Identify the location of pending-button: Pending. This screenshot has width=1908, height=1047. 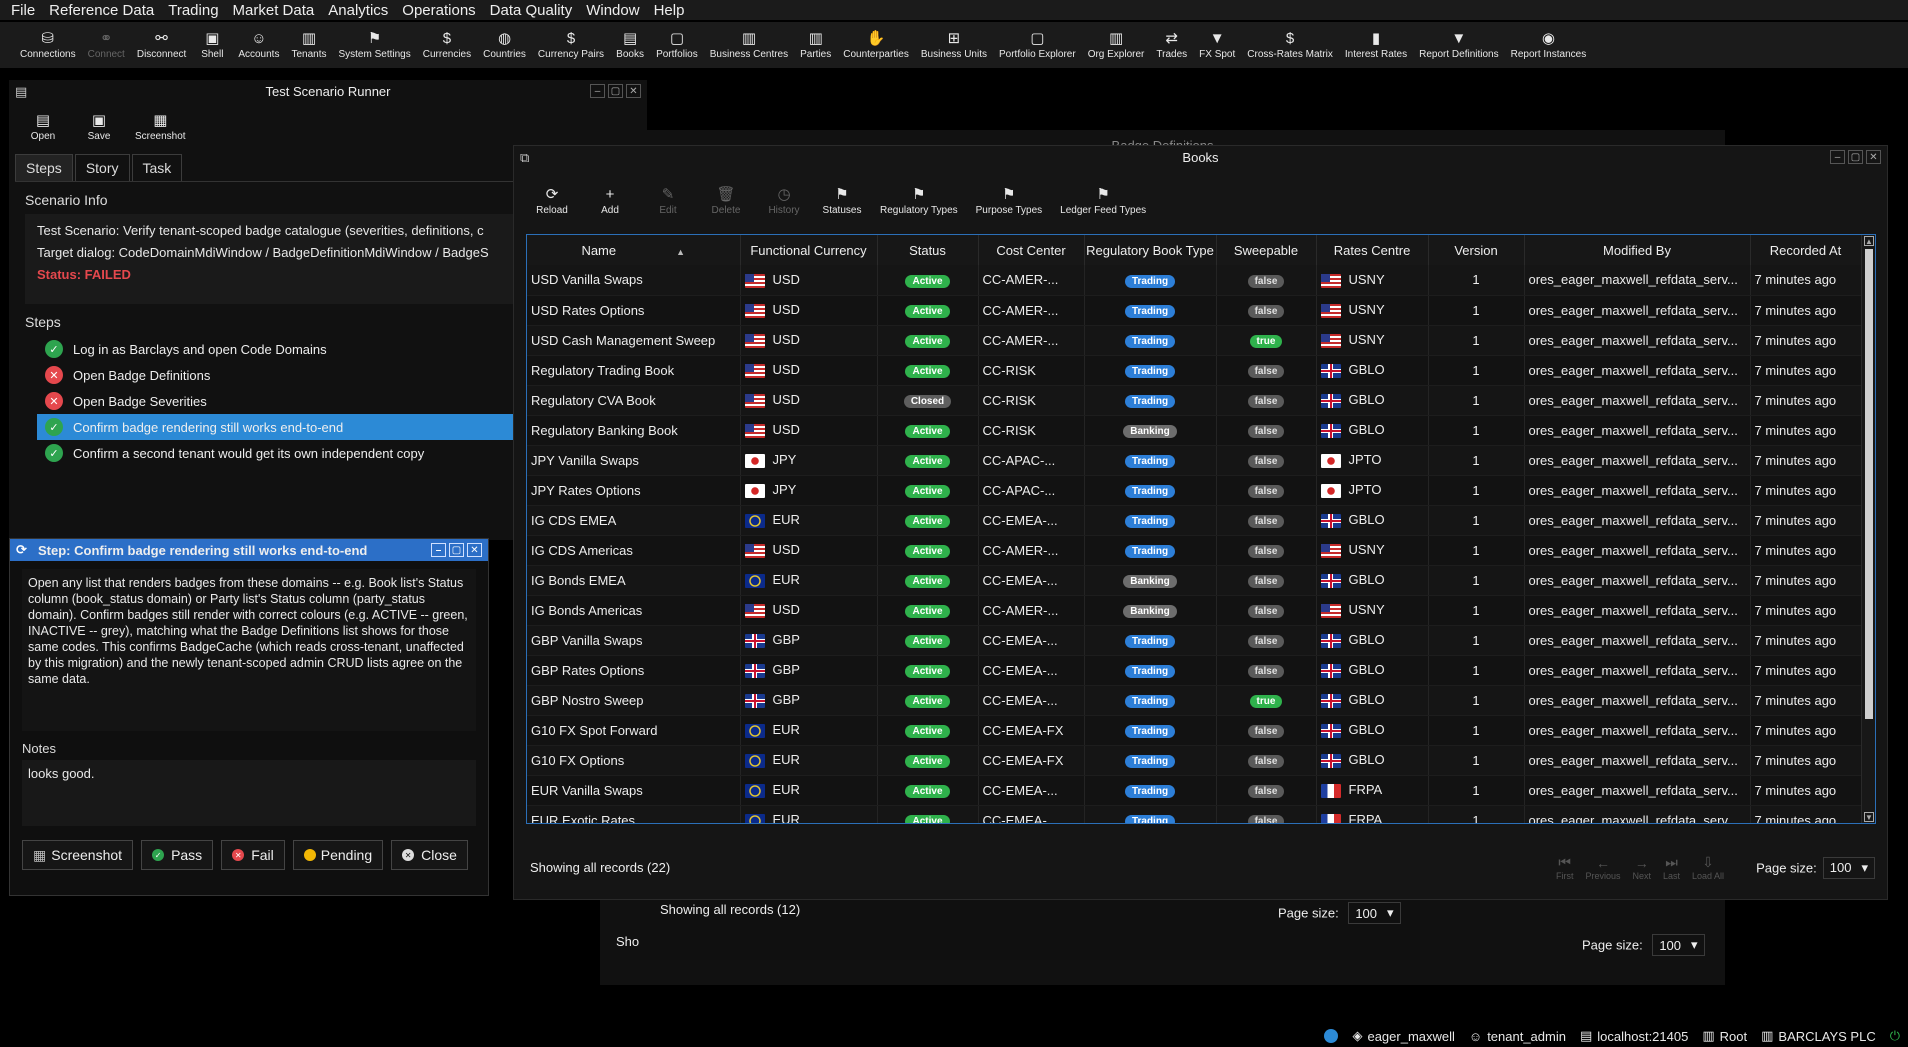
(338, 855).